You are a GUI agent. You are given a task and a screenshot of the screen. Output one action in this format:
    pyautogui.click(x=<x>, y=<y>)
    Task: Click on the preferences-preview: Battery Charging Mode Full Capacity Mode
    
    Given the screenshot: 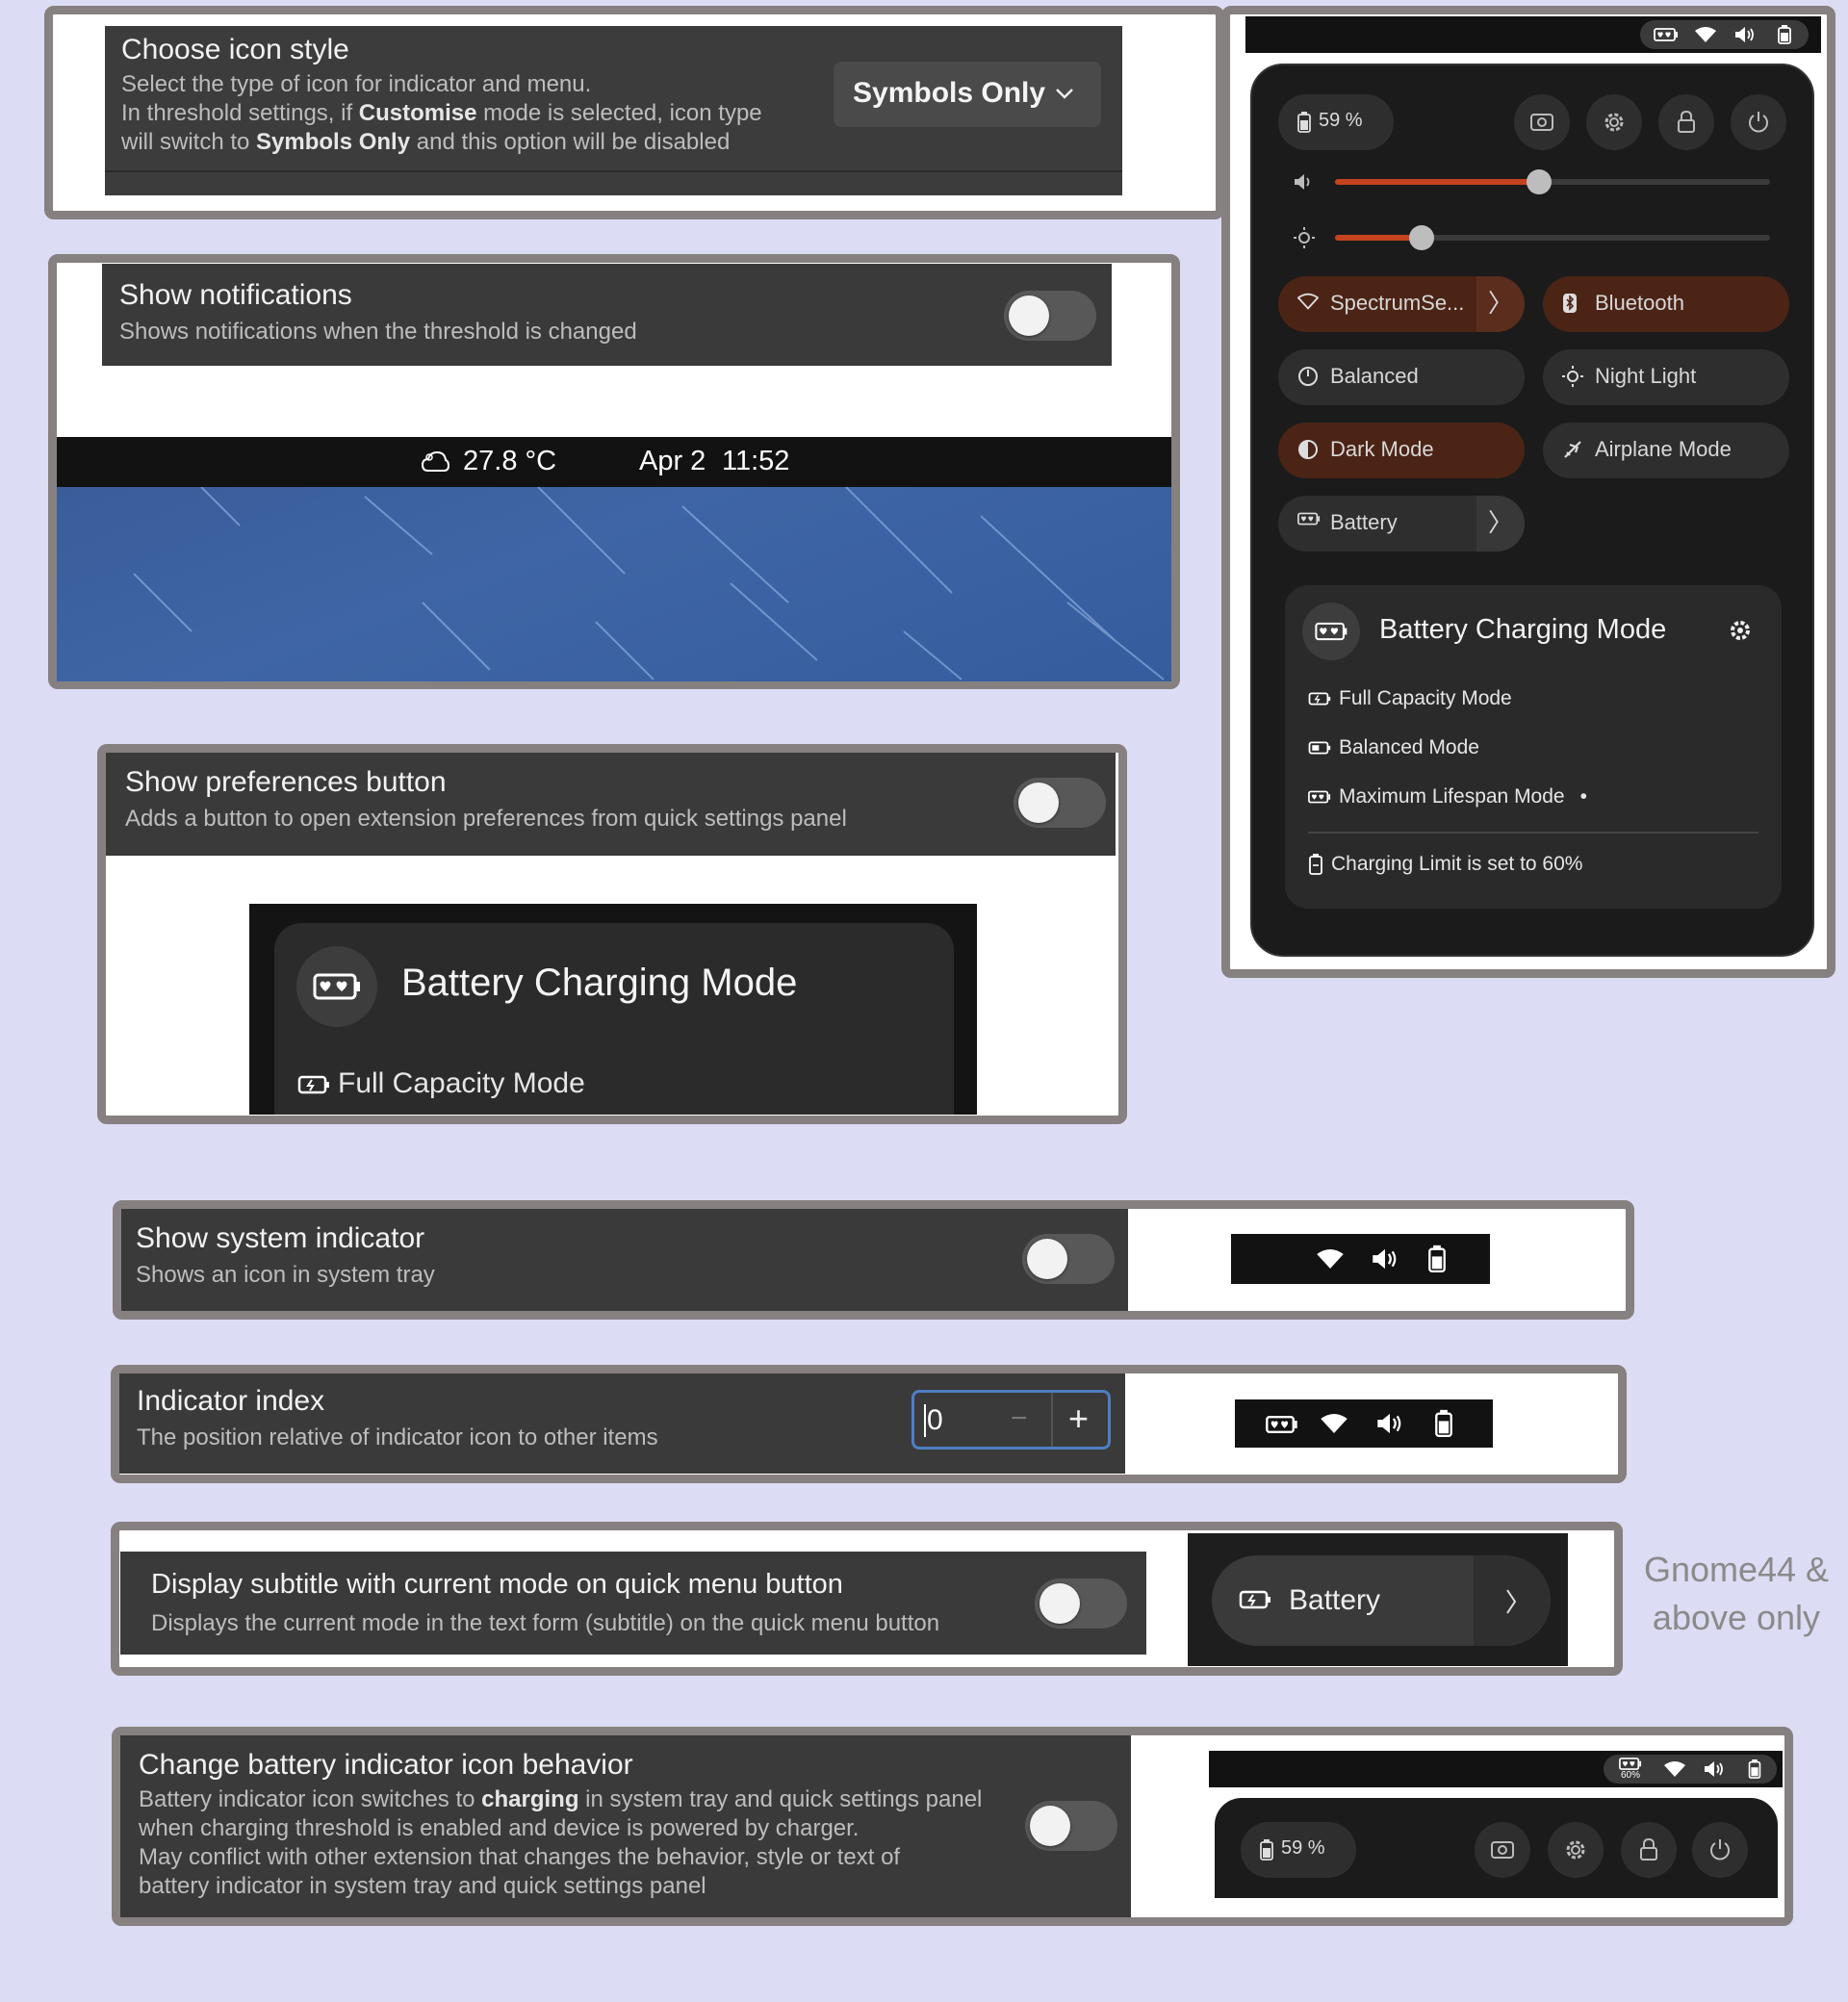 What is the action you would take?
    pyautogui.click(x=613, y=1009)
    